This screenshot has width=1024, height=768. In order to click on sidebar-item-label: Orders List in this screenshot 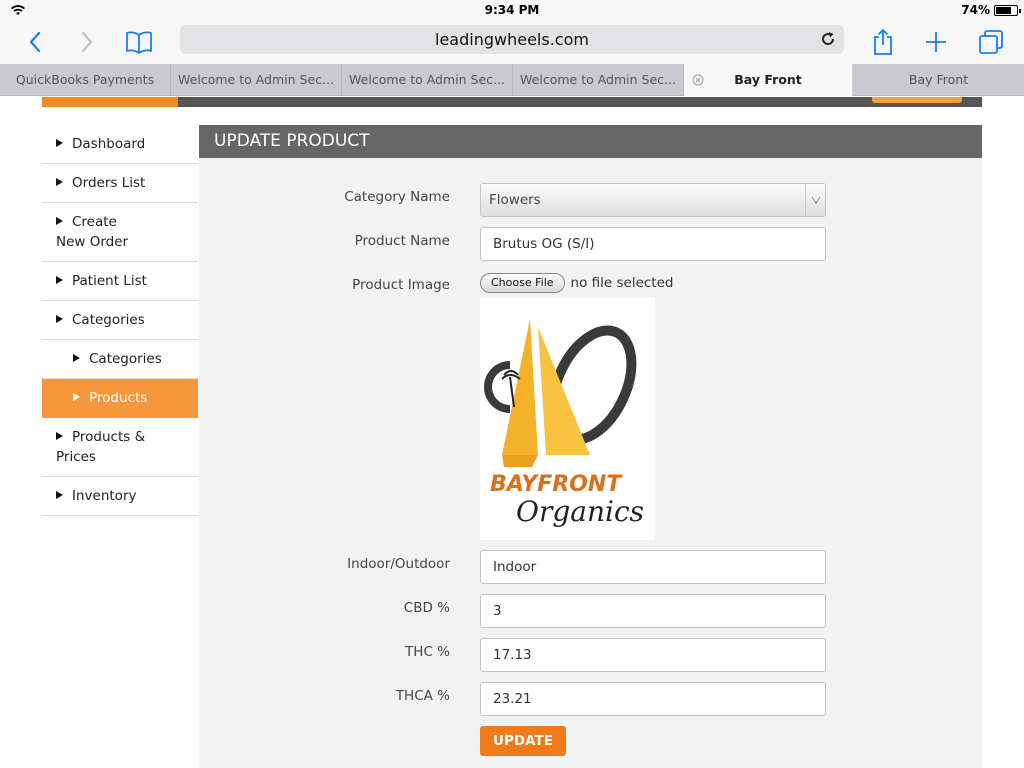, I will do `click(109, 183)`.